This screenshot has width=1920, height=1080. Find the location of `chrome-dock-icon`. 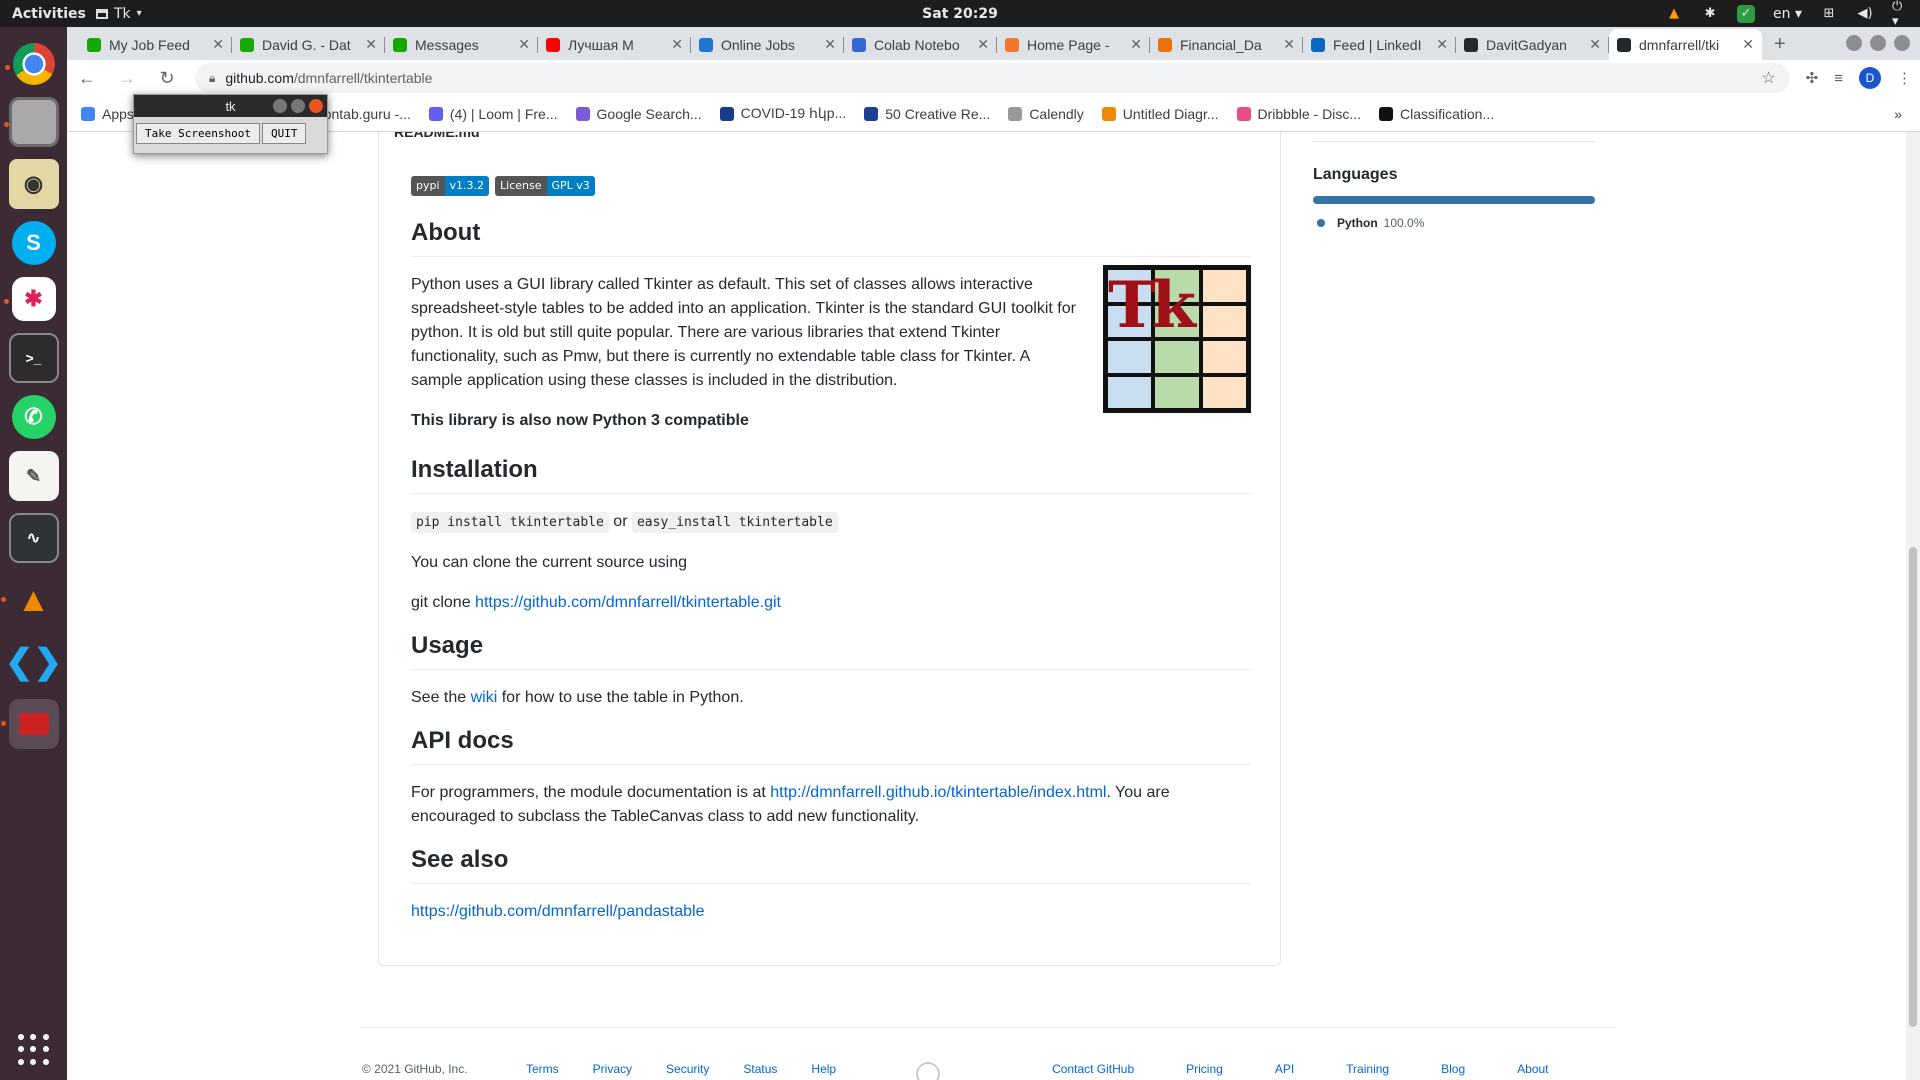

chrome-dock-icon is located at coordinates (29, 64).